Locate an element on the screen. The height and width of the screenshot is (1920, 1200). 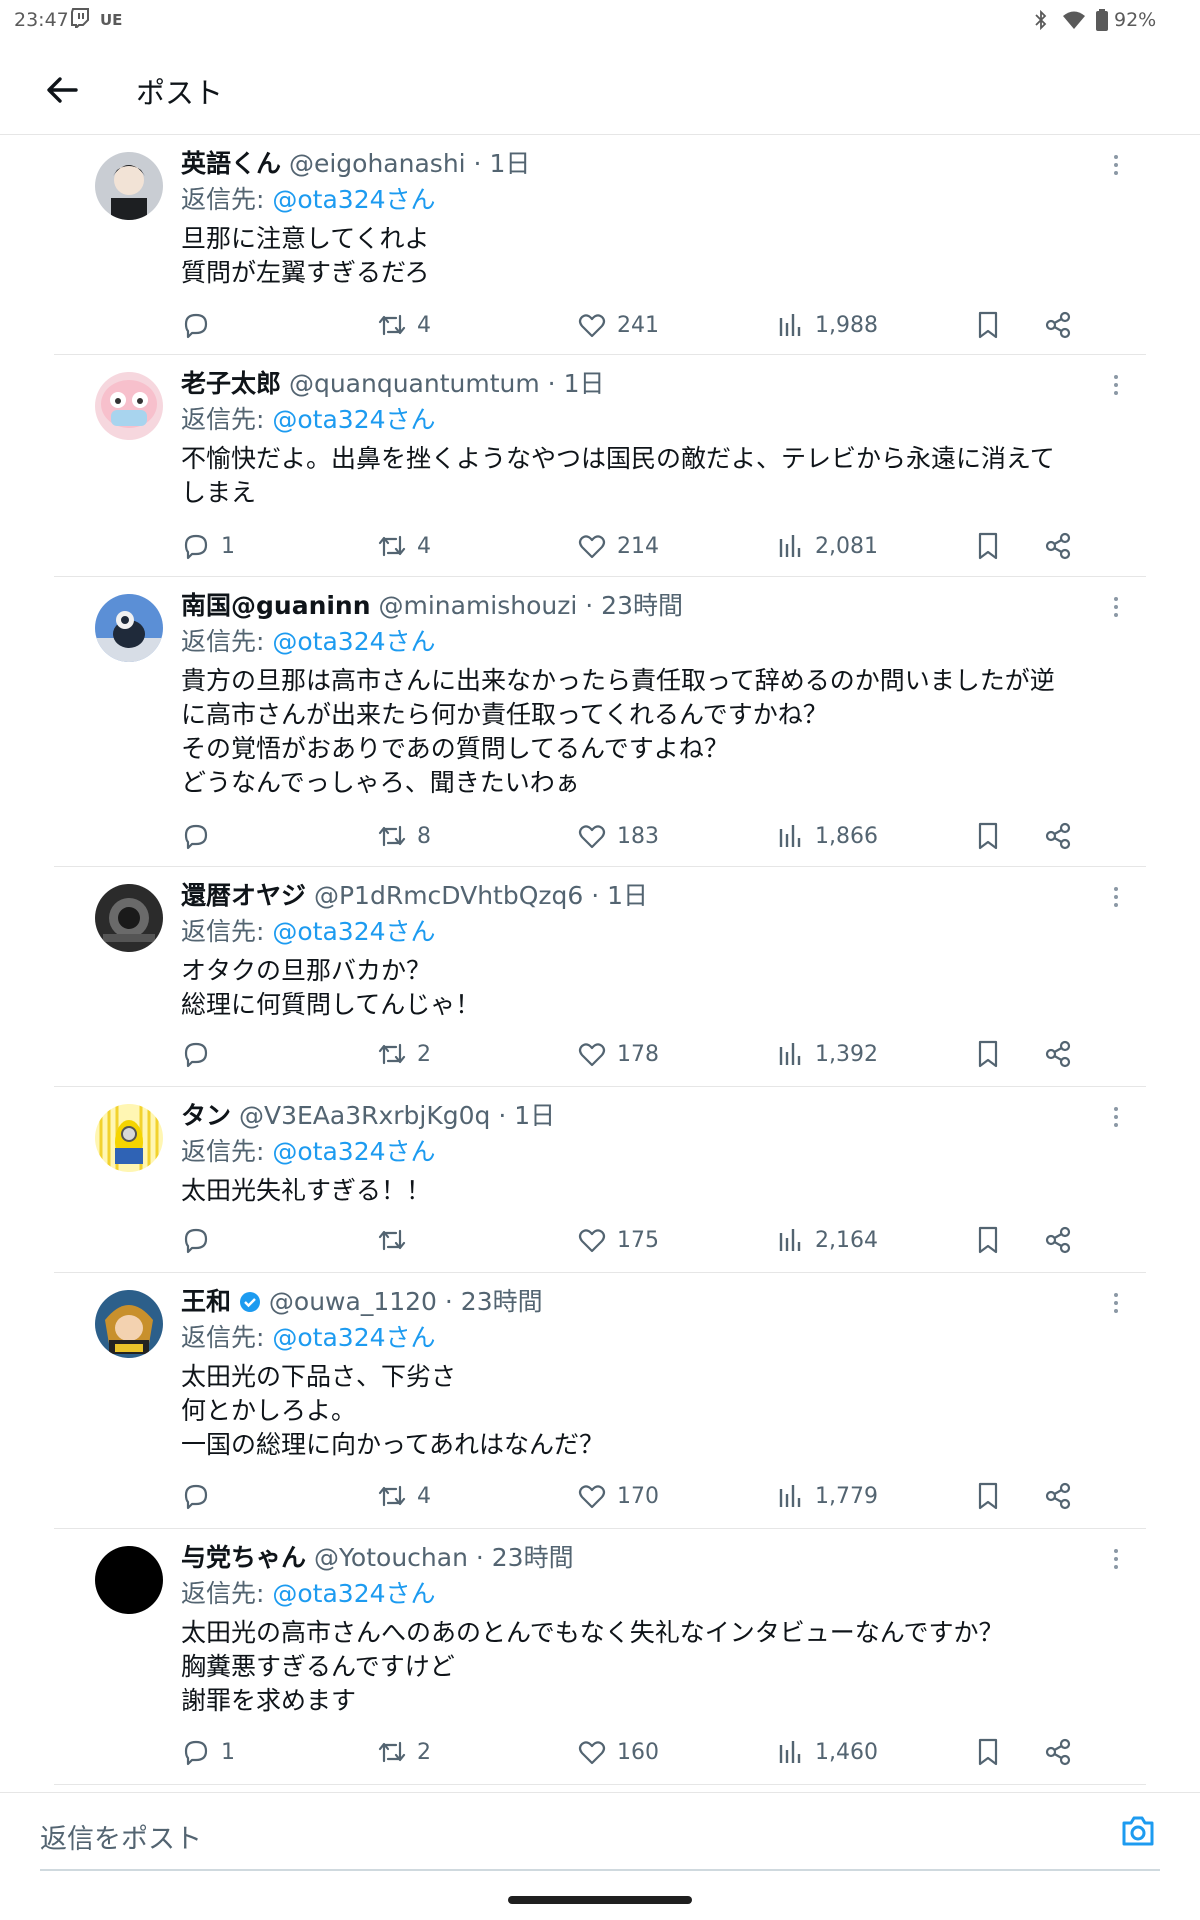
like-button: 183 is located at coordinates (618, 836).